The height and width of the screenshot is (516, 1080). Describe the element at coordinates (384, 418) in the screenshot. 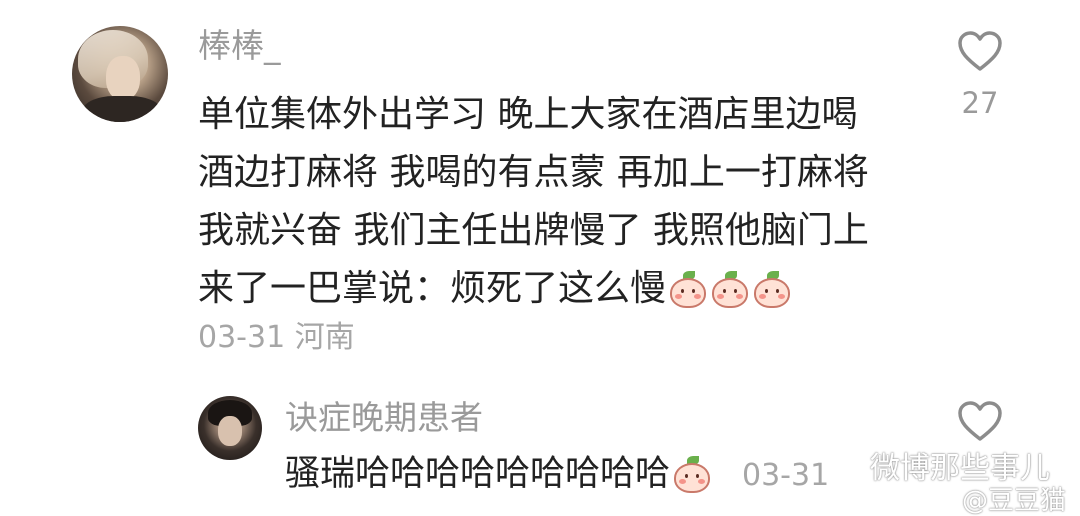

I see `reply-username: 诀症晚期患者` at that location.